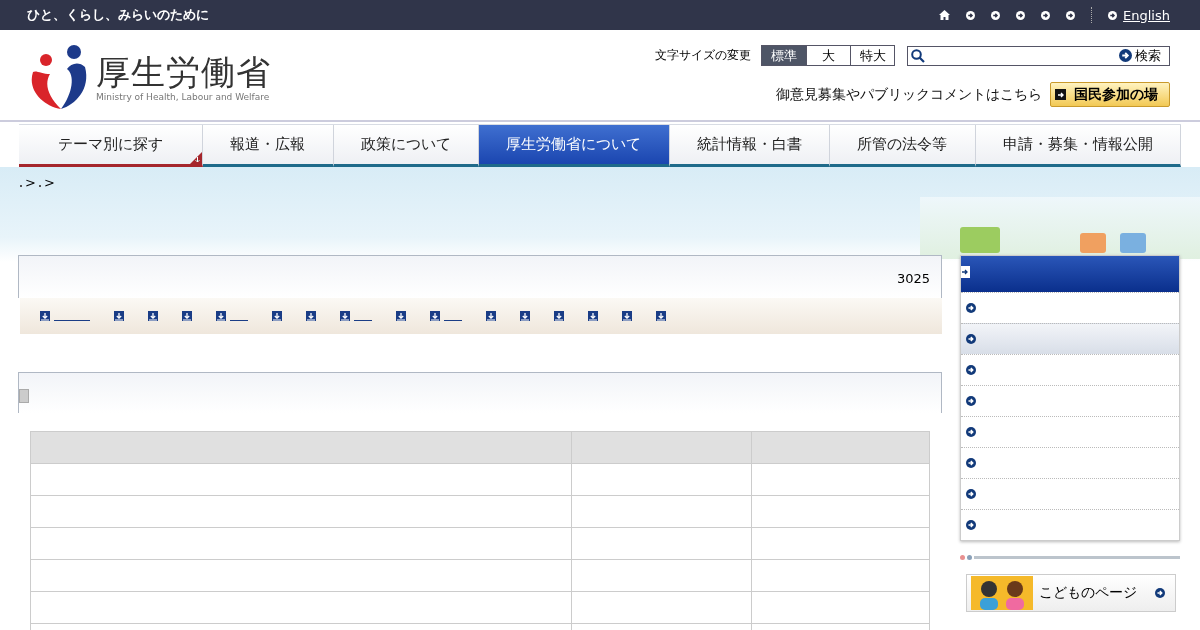 The image size is (1200, 630). What do you see at coordinates (1071, 593) in the screenshot?
I see `kids-page-banner: こどものページ` at bounding box center [1071, 593].